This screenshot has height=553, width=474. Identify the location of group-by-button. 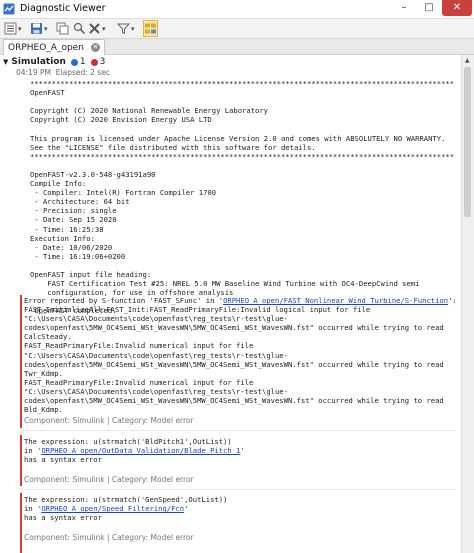
(150, 28).